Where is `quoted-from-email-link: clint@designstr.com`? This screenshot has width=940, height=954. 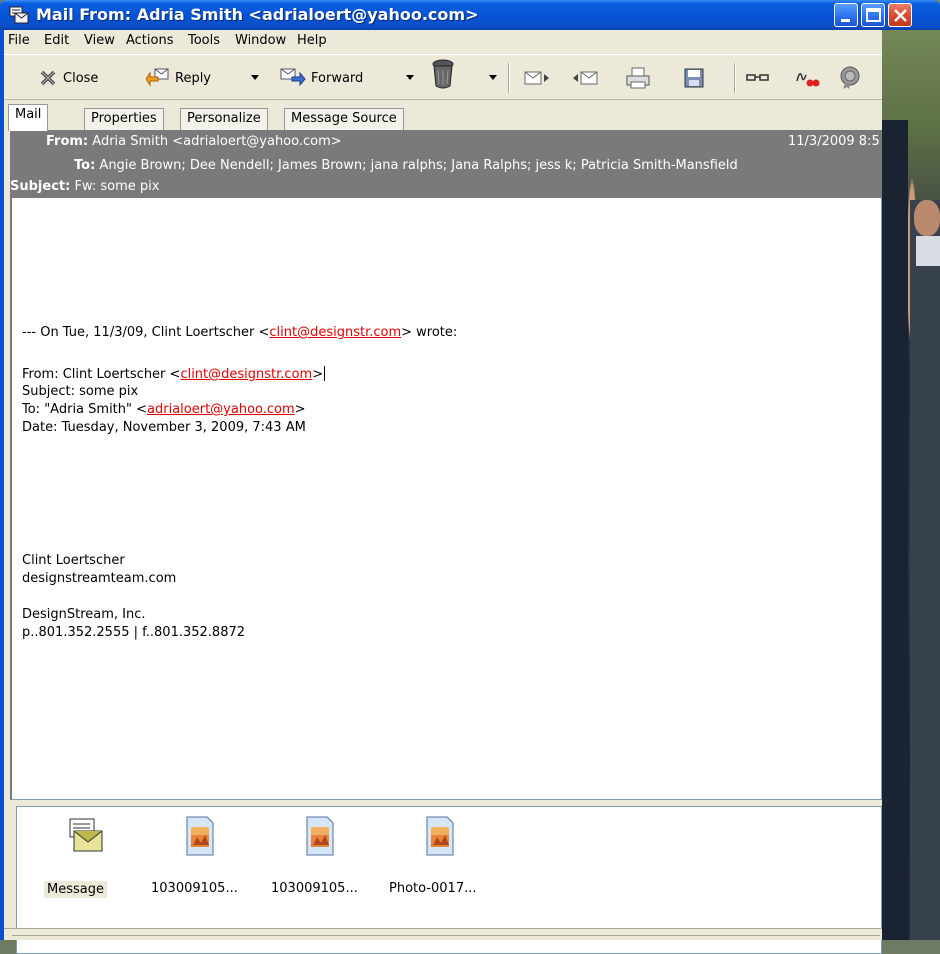
quoted-from-email-link: clint@designstr.com is located at coordinates (246, 374).